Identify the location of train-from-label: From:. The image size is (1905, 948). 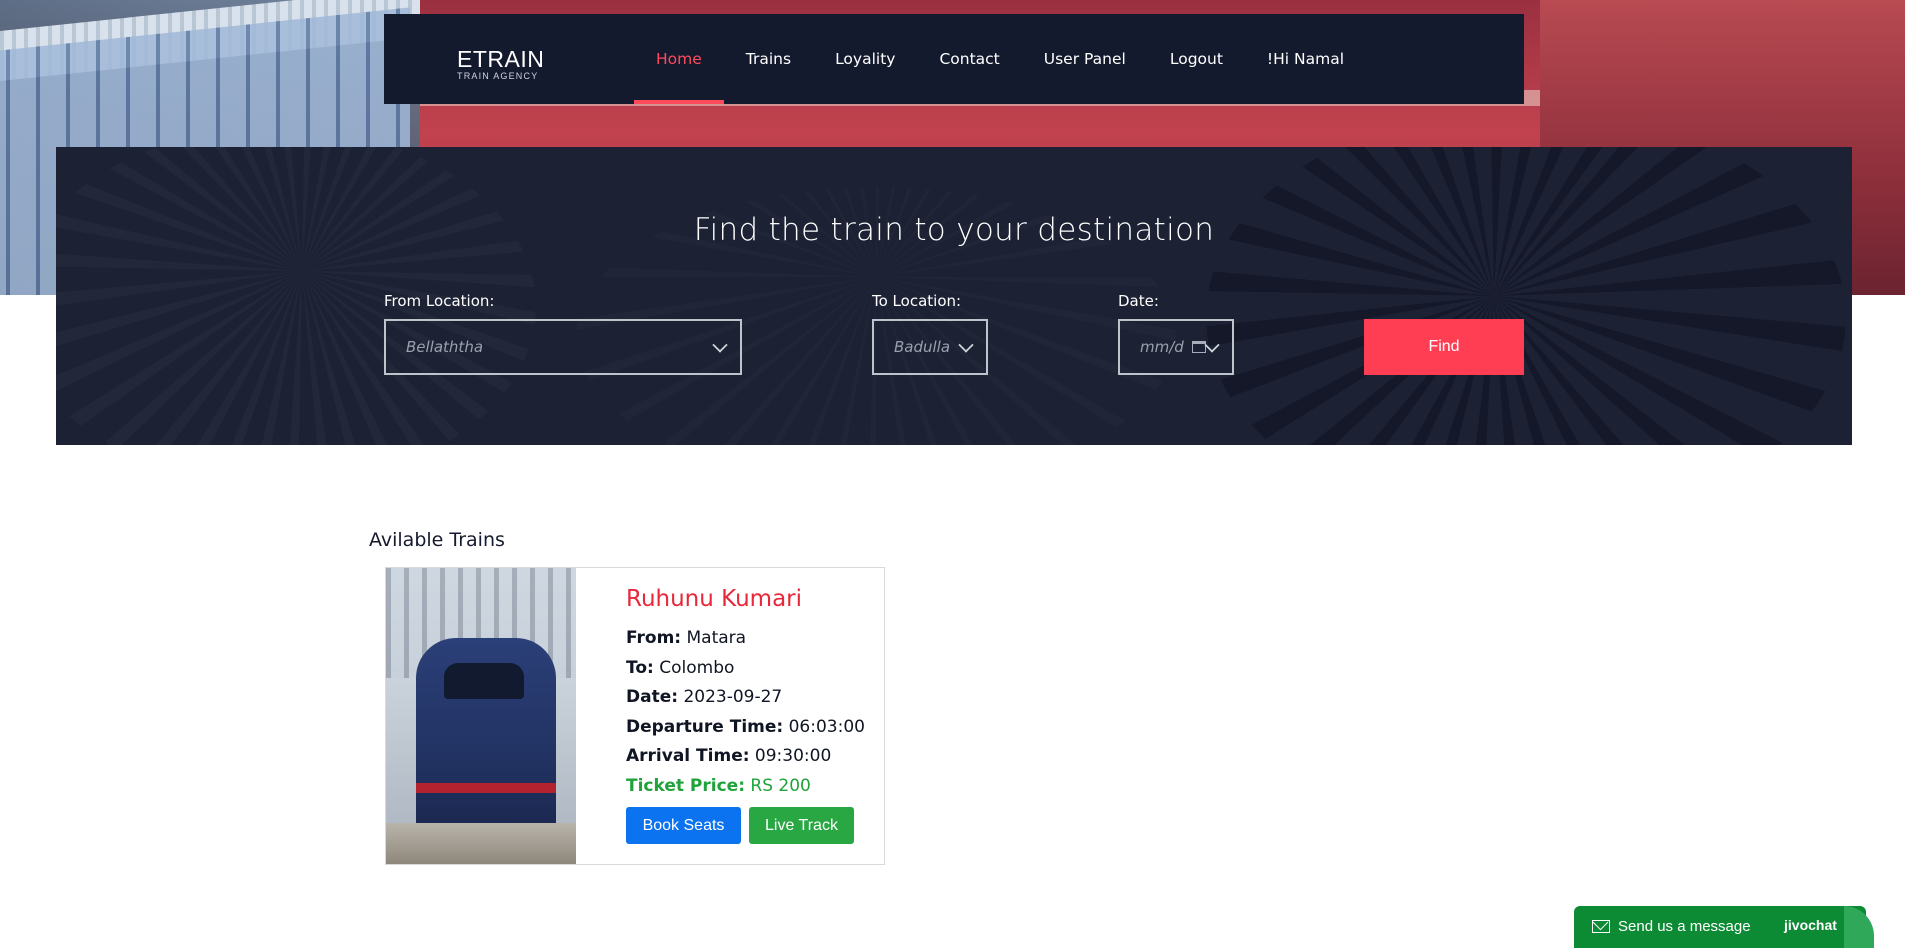
(654, 638).